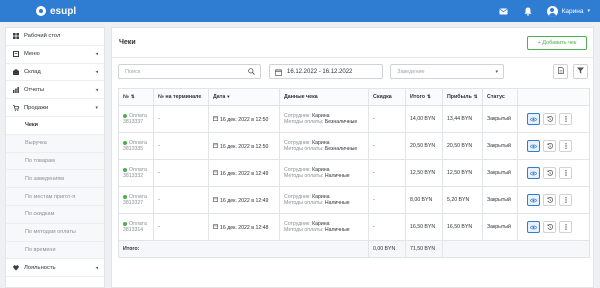  I want to click on venue-select: Заведение ▾, so click(447, 71).